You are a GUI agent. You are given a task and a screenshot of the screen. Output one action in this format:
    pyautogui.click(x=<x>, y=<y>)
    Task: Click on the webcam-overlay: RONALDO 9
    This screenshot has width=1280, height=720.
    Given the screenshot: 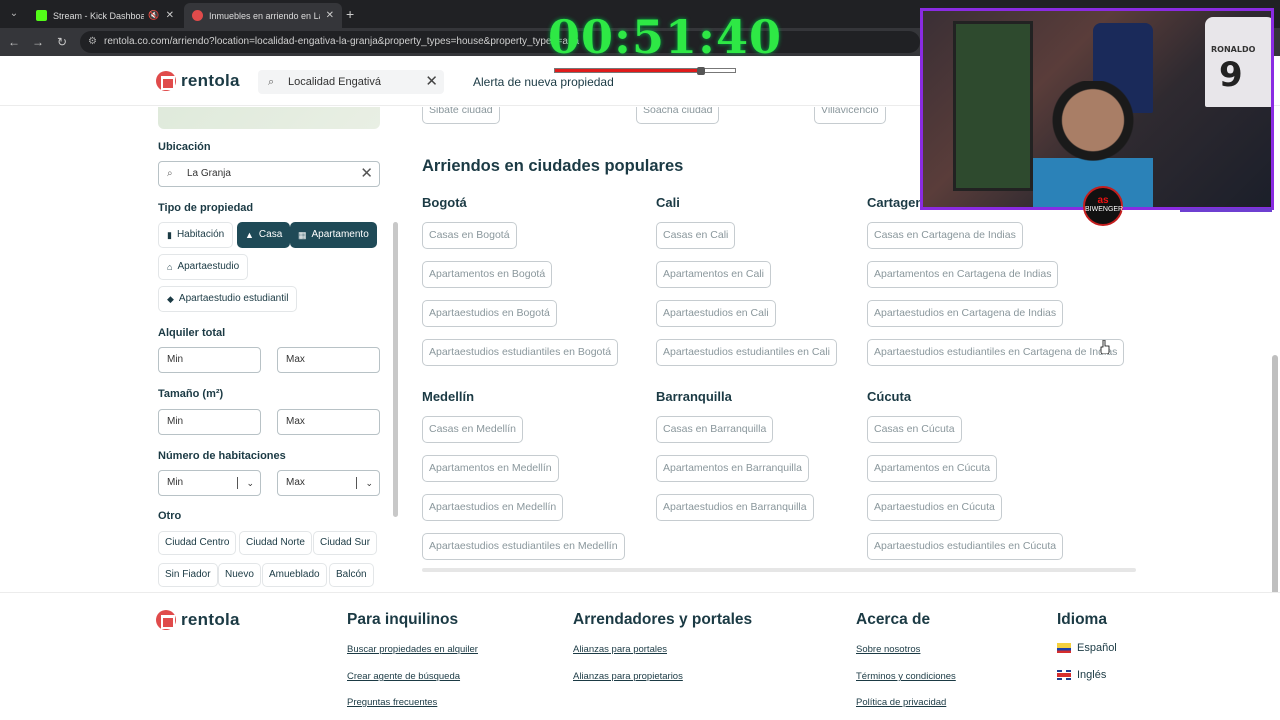 What is the action you would take?
    pyautogui.click(x=1097, y=109)
    